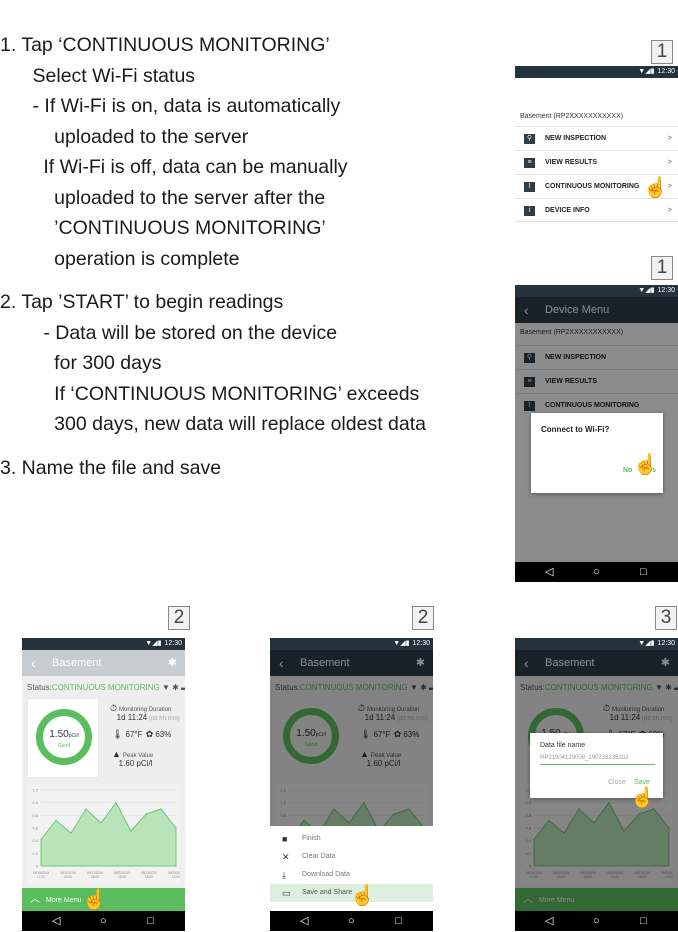  I want to click on menu-item-new-inspection: ⚲ NEW INSPECTION >, so click(596, 138).